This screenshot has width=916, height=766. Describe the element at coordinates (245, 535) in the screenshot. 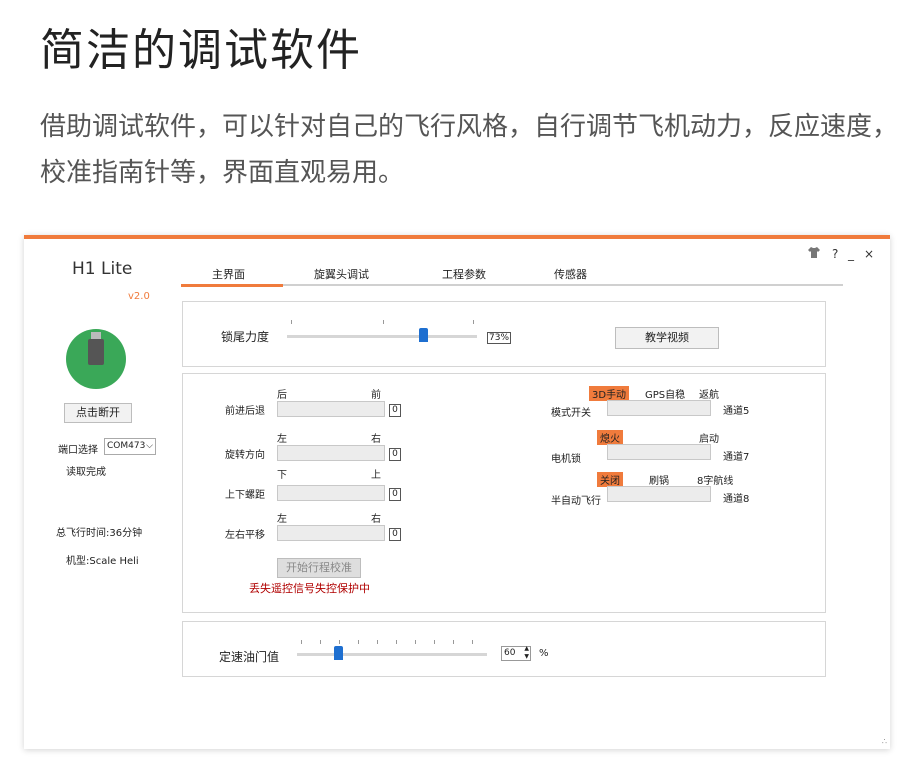

I see `stick-label: 左右平移` at that location.